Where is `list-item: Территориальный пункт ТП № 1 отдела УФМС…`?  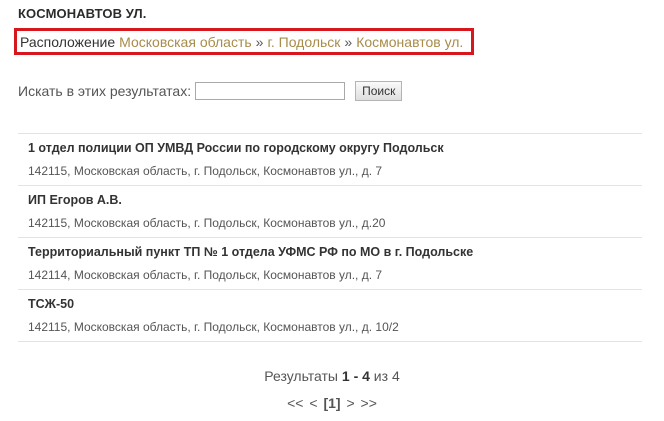
list-item: Территориальный пункт ТП № 1 отдела УФМС… is located at coordinates (330, 264).